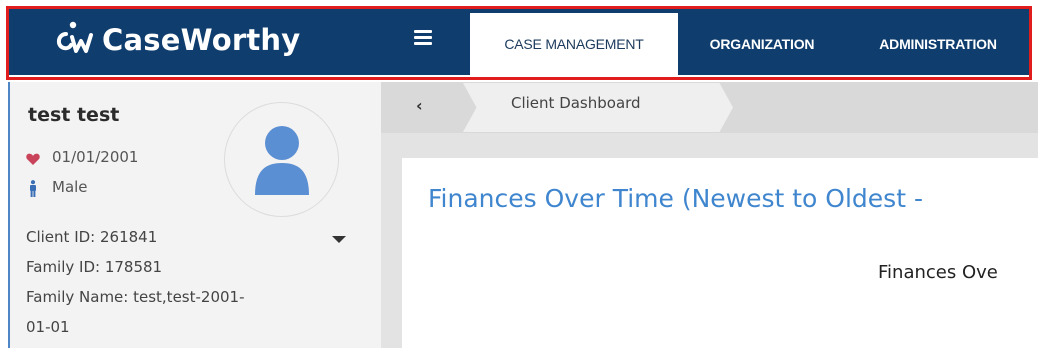 The width and height of the screenshot is (1038, 348). I want to click on back-chevron-icon: ‹, so click(419, 105).